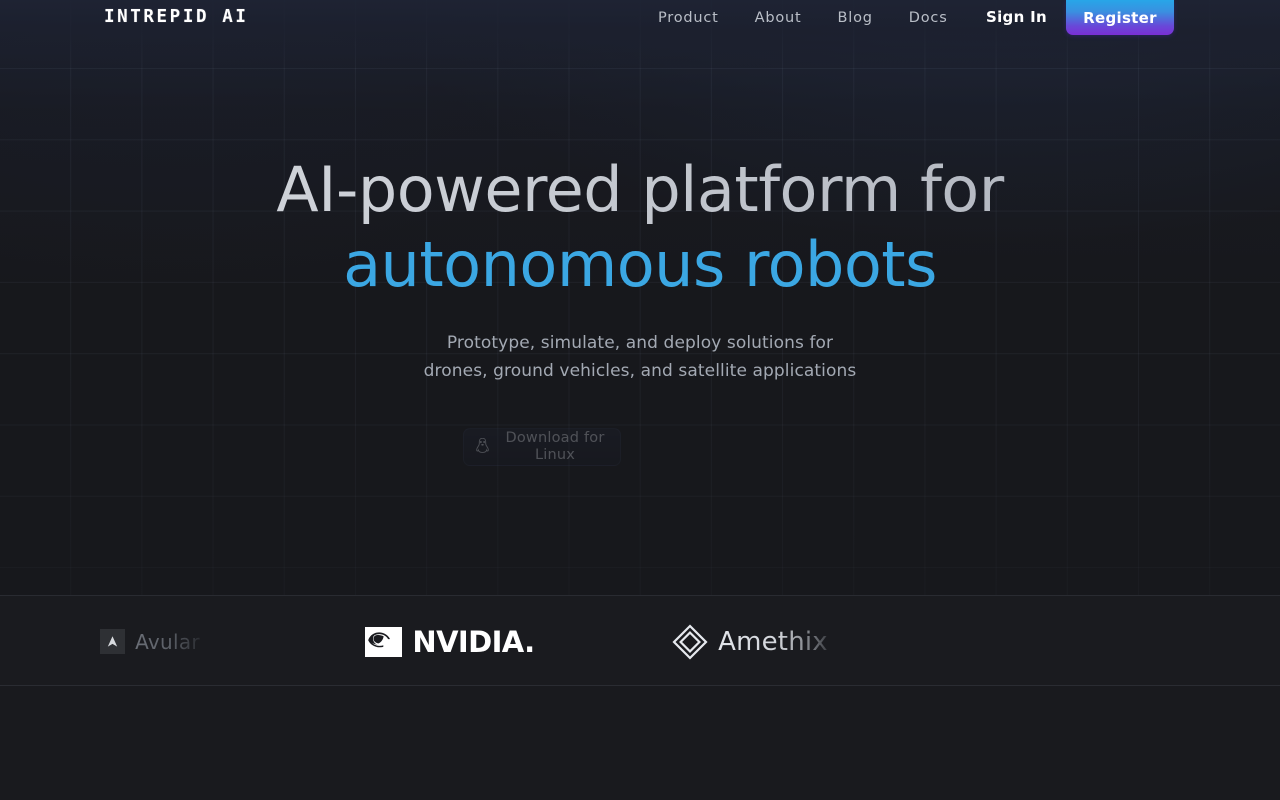 This screenshot has width=1280, height=800. What do you see at coordinates (778, 18) in the screenshot?
I see `nav-item-about: About` at bounding box center [778, 18].